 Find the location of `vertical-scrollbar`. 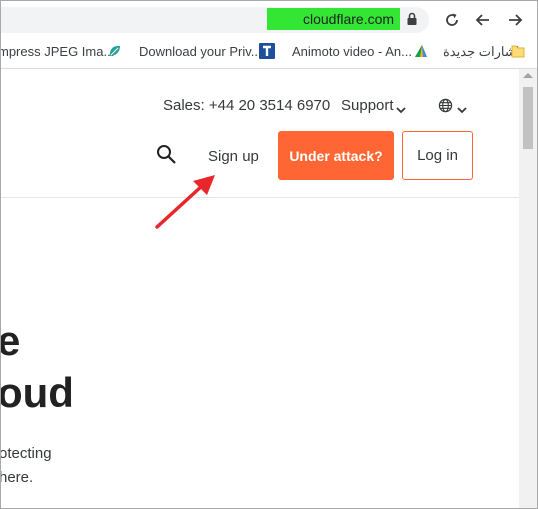

vertical-scrollbar is located at coordinates (528, 288).